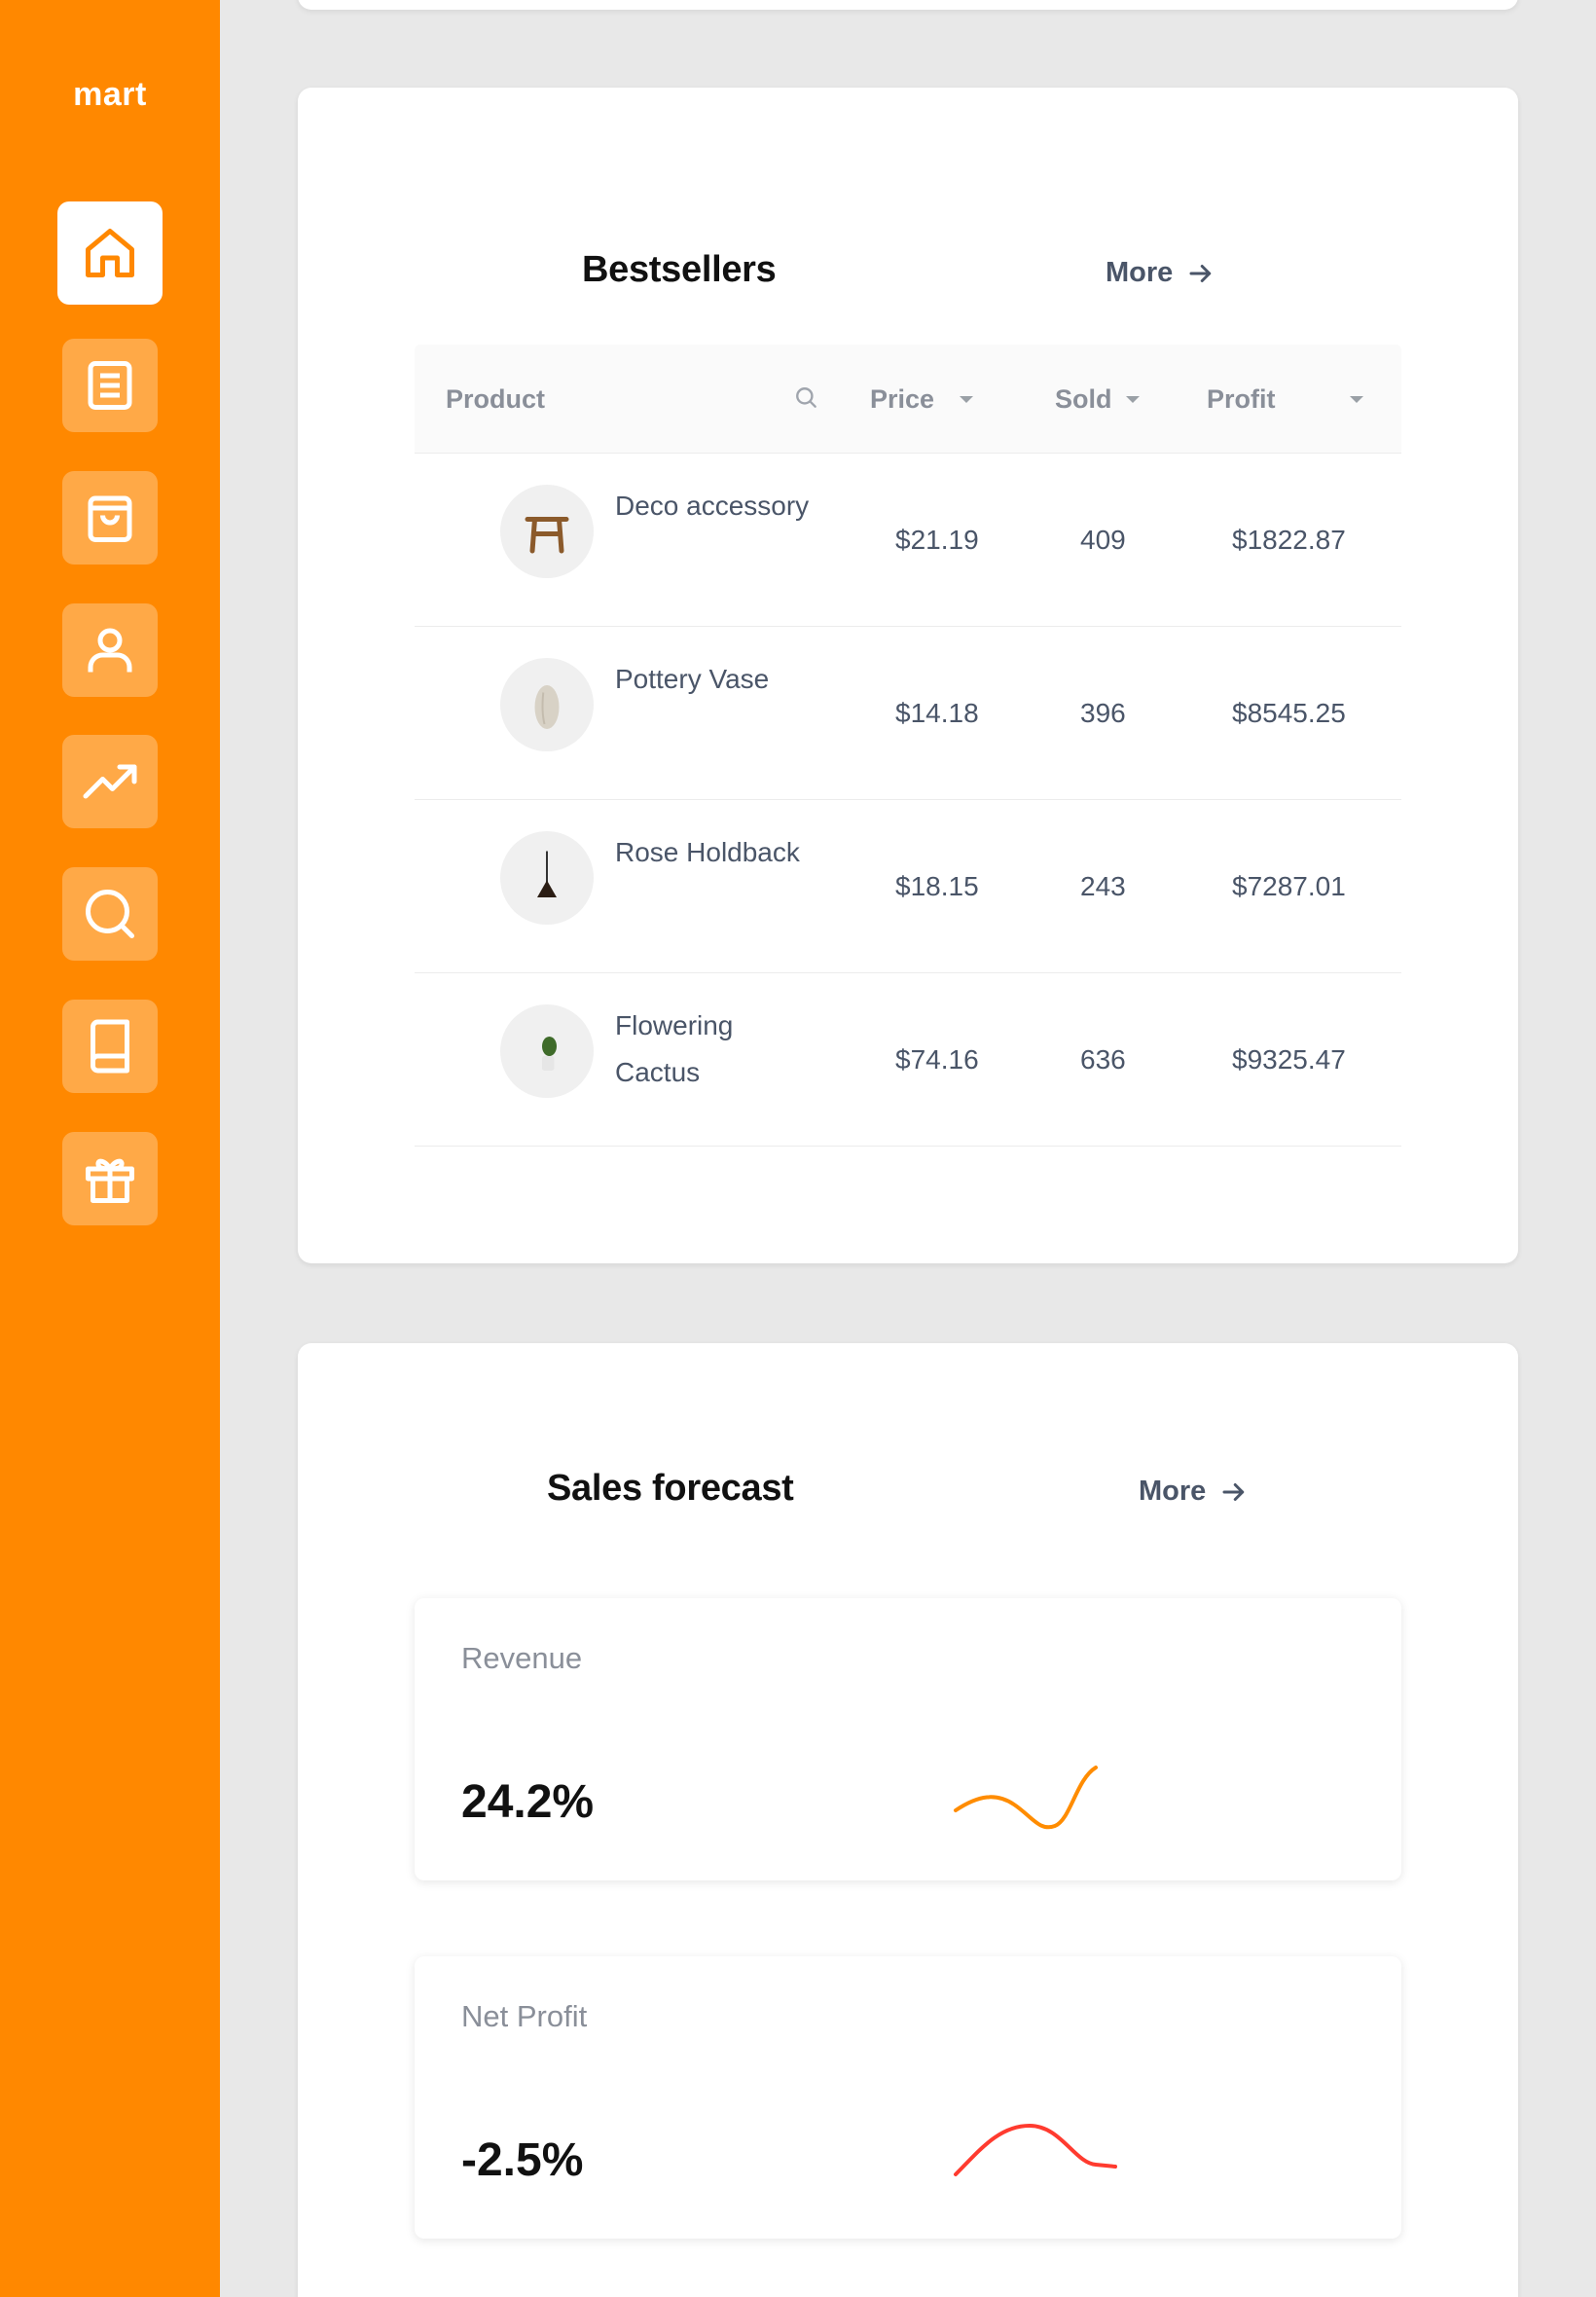 This screenshot has width=1596, height=2297. Describe the element at coordinates (1289, 540) in the screenshot. I see `product-profit: $1822.87` at that location.